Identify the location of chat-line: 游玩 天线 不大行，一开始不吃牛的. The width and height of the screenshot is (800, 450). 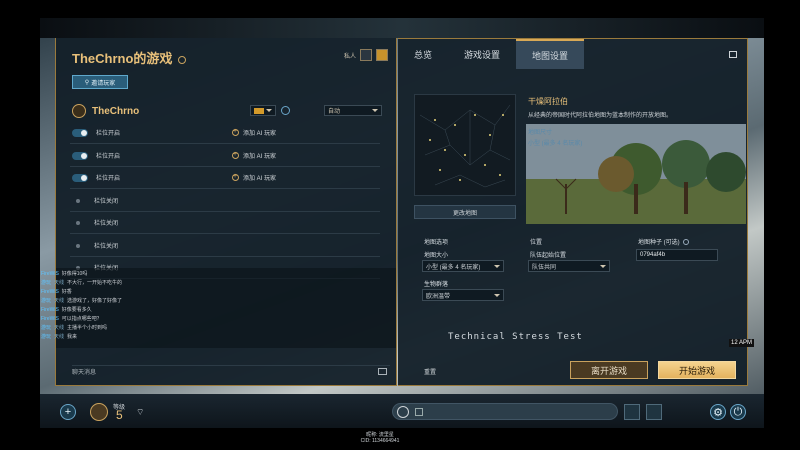
(81, 282).